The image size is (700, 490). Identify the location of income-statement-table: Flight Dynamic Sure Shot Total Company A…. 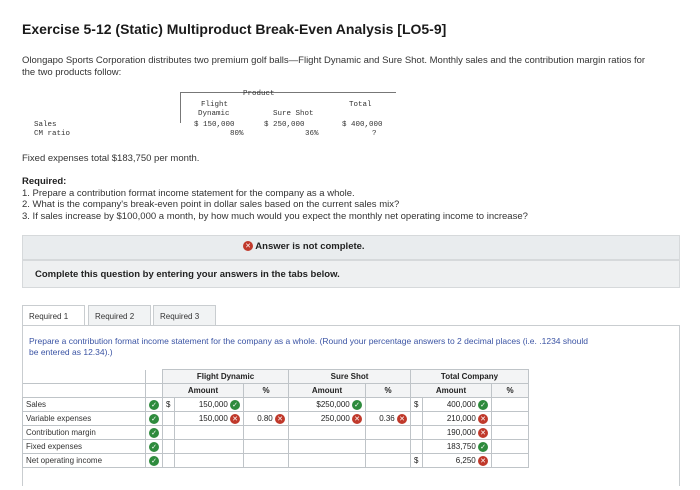
(275, 418).